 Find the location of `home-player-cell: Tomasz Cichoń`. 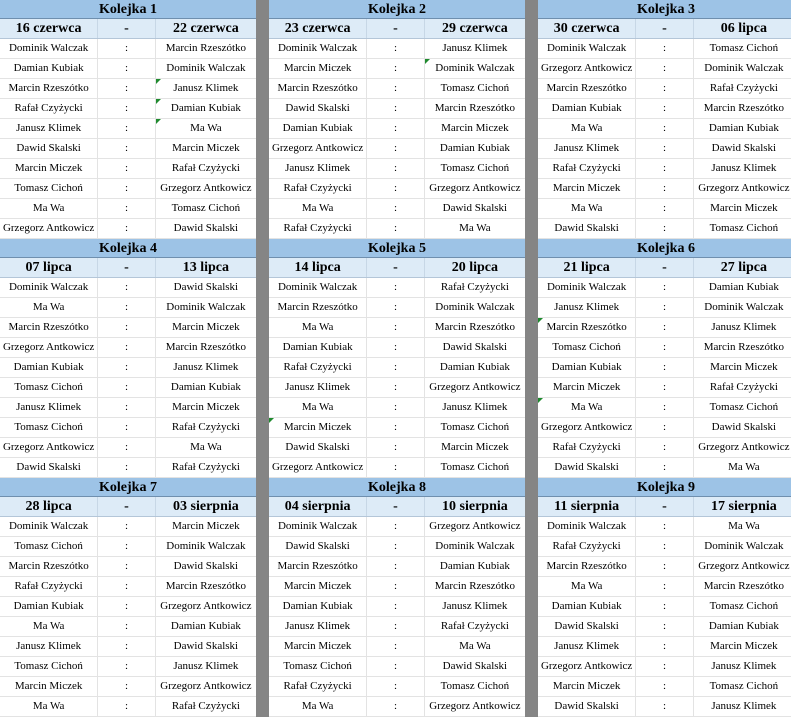

home-player-cell: Tomasz Cichoń is located at coordinates (49, 427).